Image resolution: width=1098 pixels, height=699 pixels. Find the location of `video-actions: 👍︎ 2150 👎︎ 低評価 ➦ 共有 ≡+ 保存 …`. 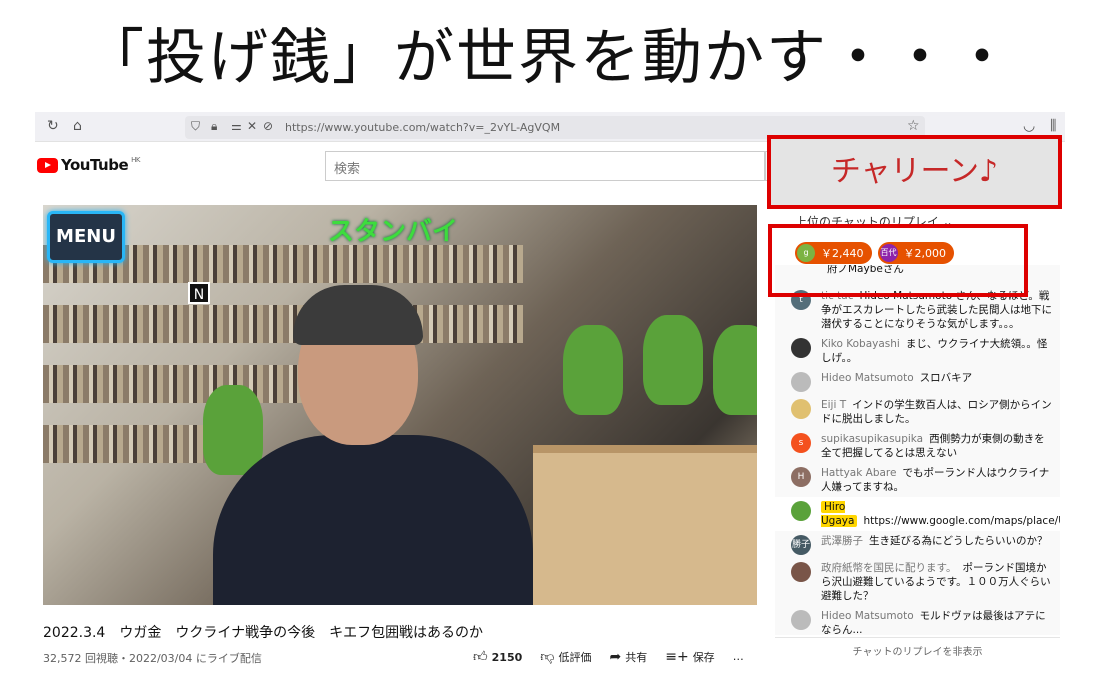

video-actions: 👍︎ 2150 👎︎ 低評価 ➦ 共有 ≡+ 保存 … is located at coordinates (608, 657).